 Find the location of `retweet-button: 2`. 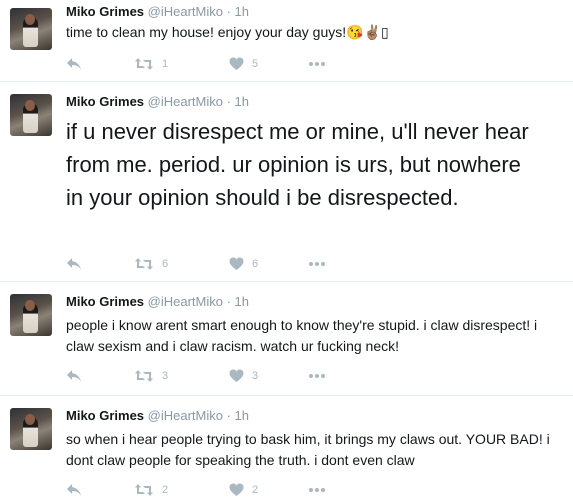

retweet-button: 2 is located at coordinates (151, 490).